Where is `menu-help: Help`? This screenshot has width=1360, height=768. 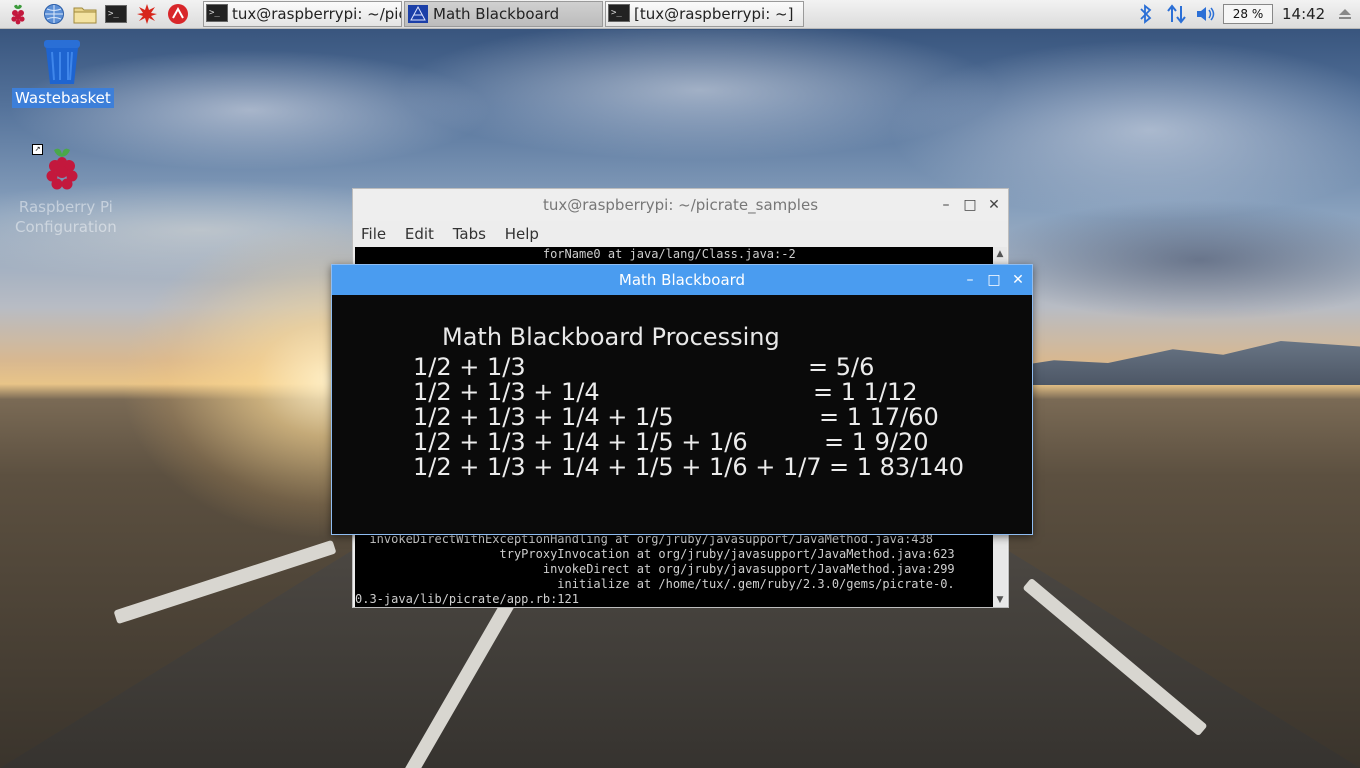
menu-help: Help is located at coordinates (522, 234).